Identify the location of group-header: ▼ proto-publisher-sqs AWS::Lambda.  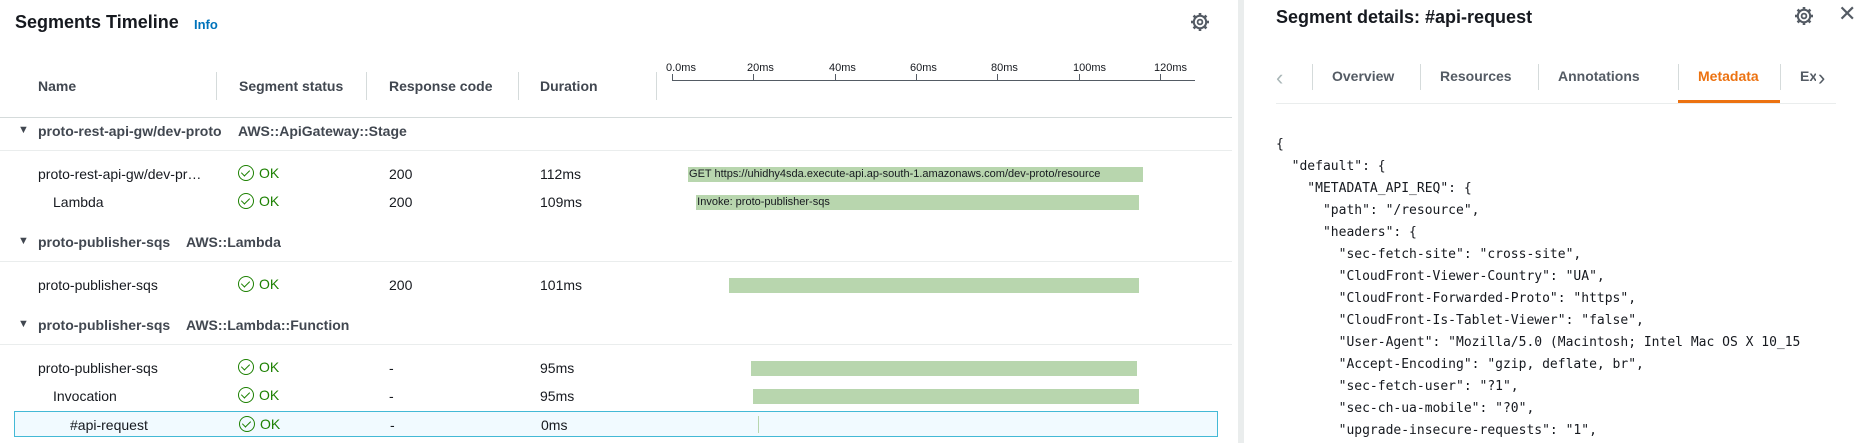
(616, 244).